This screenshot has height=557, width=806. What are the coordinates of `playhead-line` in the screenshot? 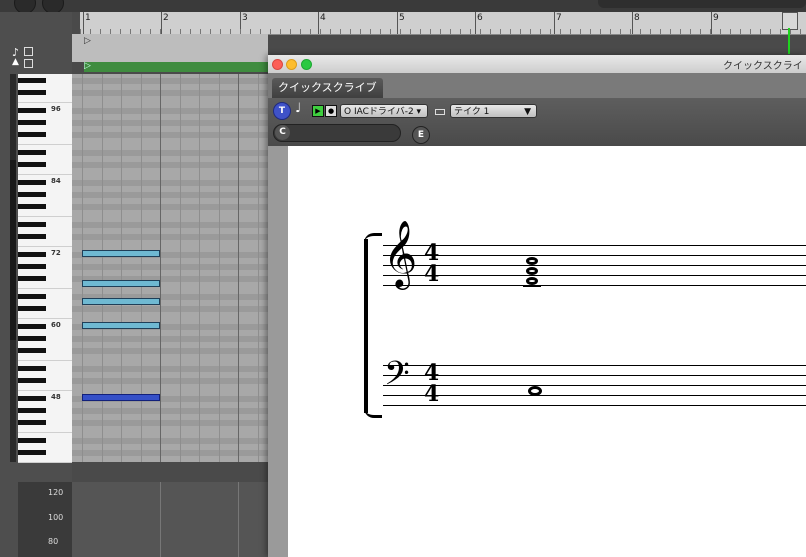 It's located at (789, 41).